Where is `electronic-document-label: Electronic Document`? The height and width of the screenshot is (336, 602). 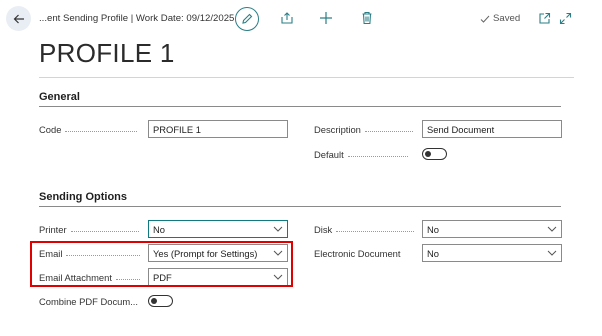 electronic-document-label: Electronic Document is located at coordinates (357, 253).